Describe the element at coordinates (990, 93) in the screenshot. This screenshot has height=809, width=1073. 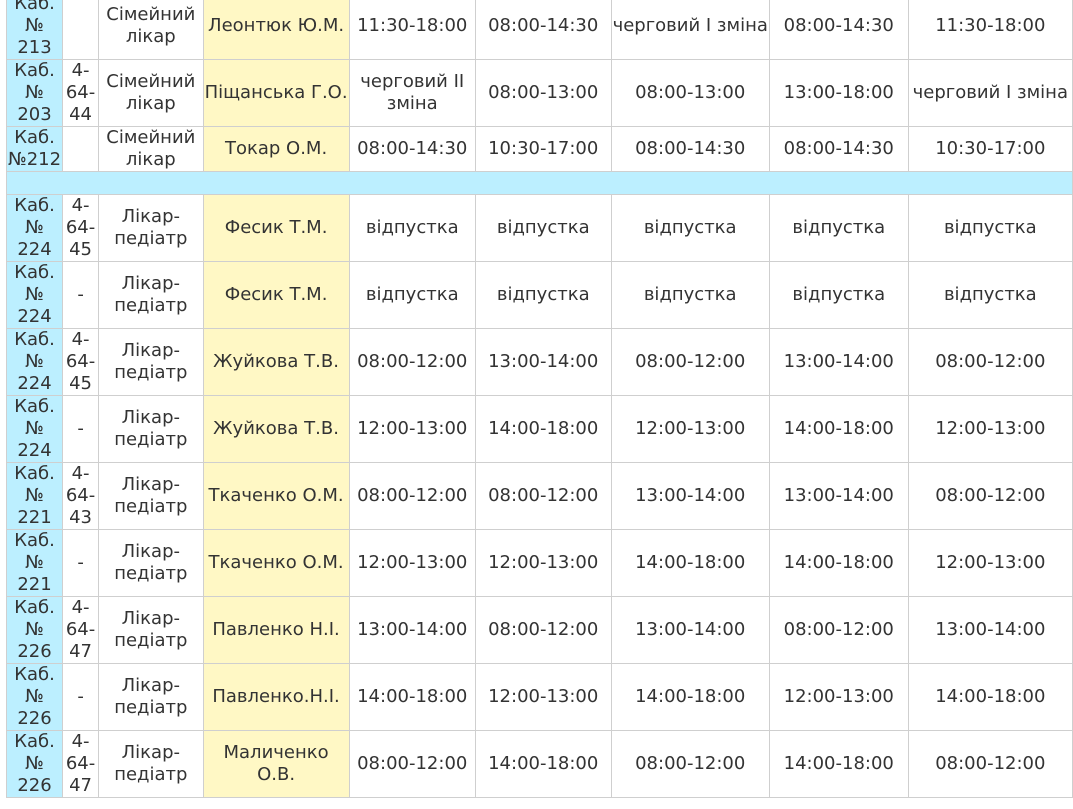
I see `schedule-cell-day-5: черговий І зміна` at that location.